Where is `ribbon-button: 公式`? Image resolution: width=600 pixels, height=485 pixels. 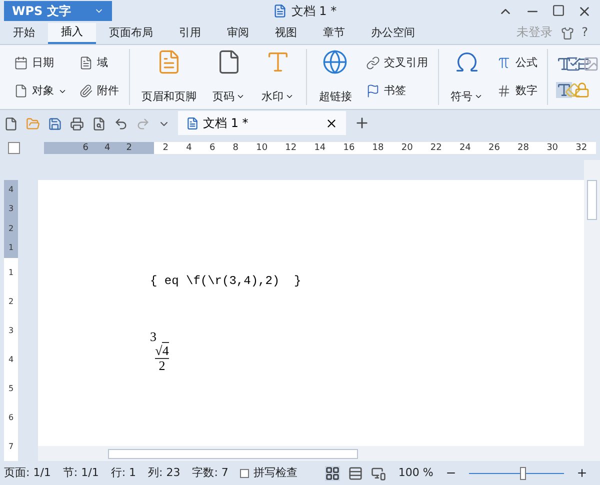
ribbon-button: 公式 is located at coordinates (517, 63).